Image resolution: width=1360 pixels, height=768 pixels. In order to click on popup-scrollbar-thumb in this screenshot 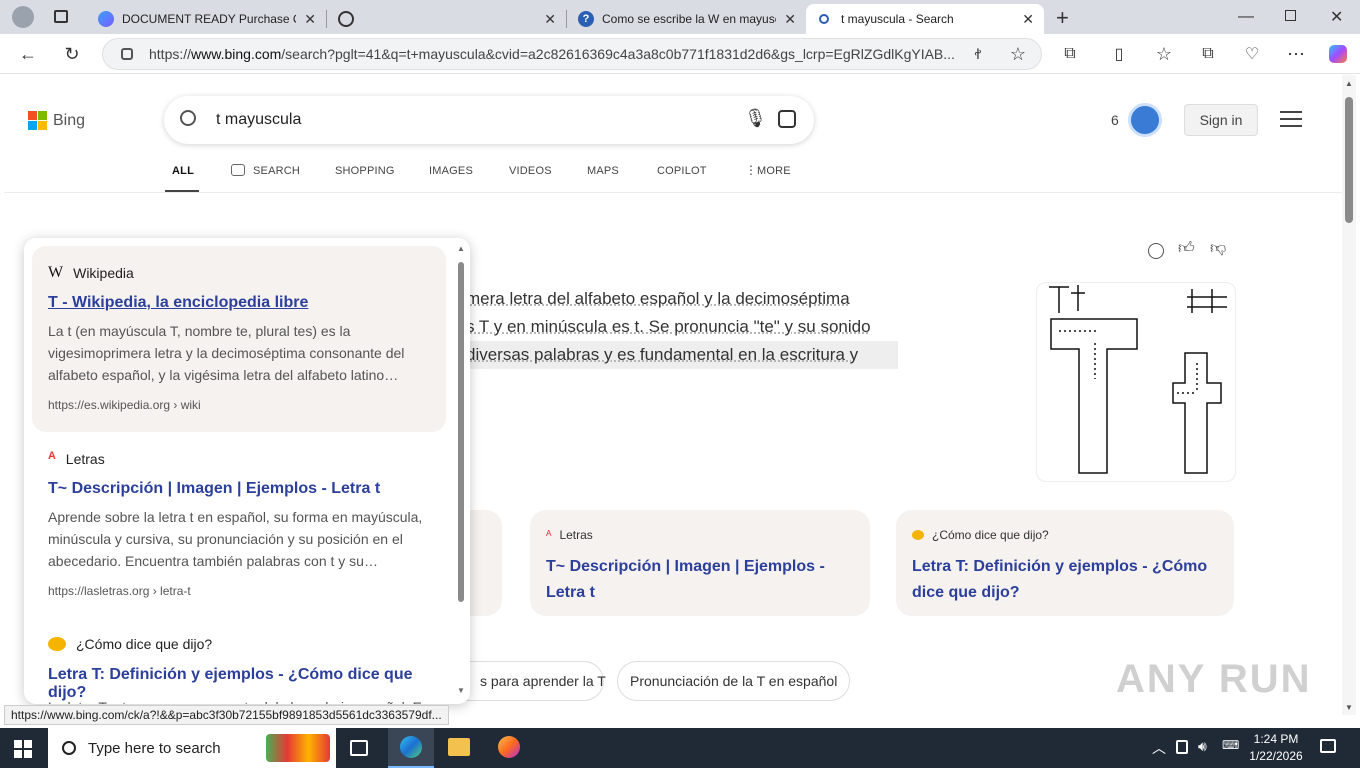, I will do `click(461, 432)`.